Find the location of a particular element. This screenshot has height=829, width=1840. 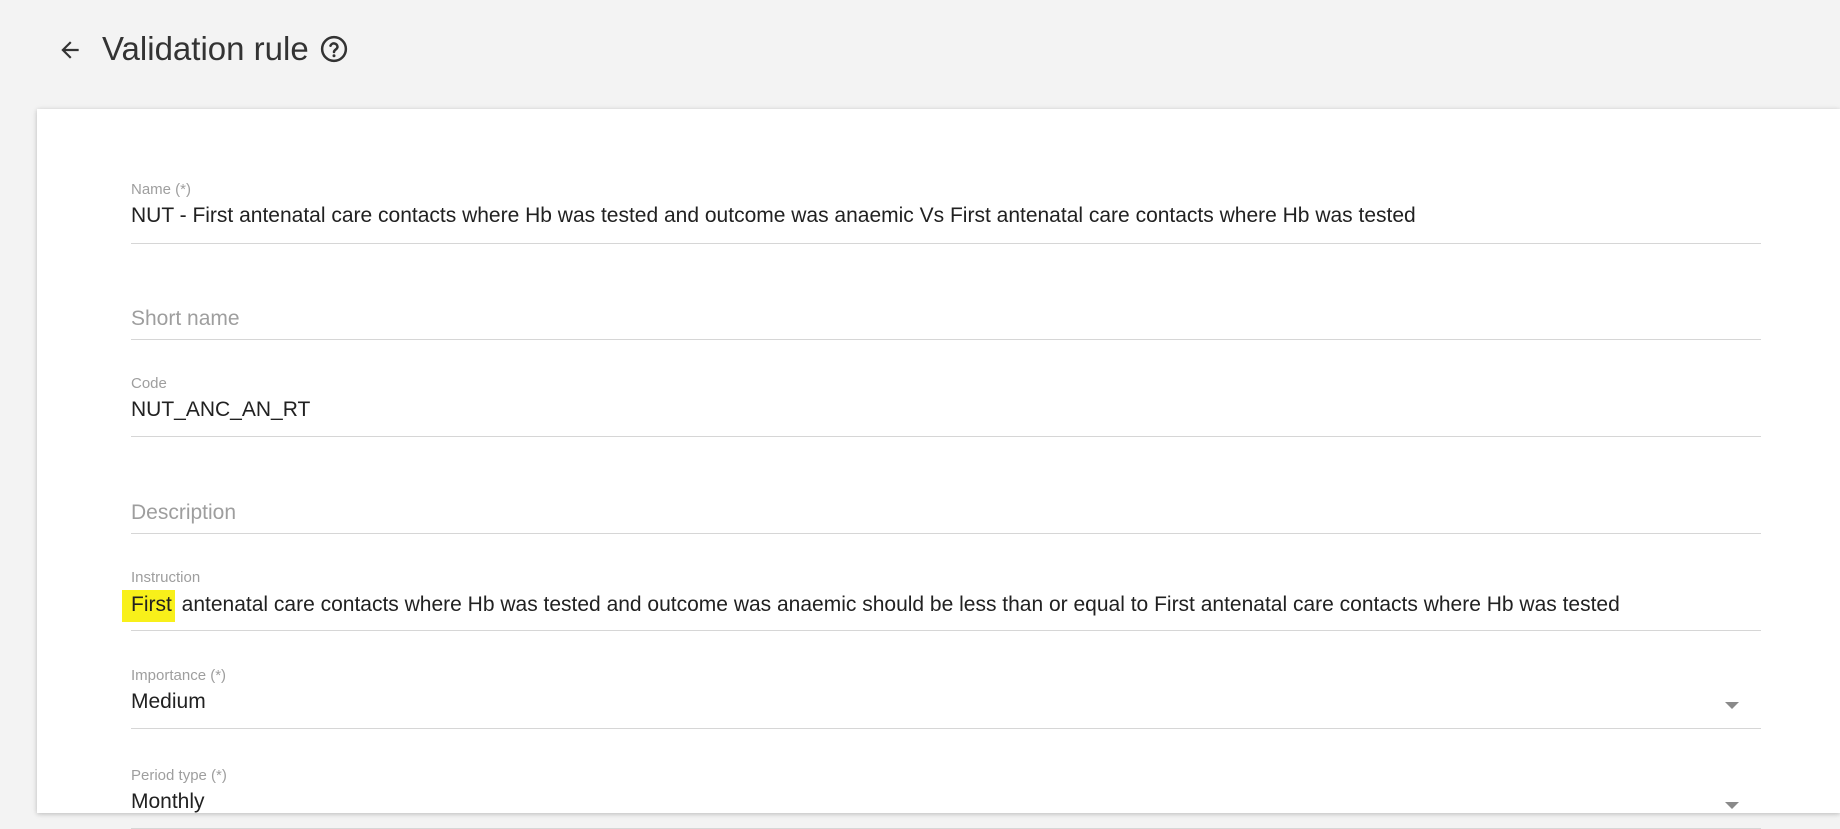

instruction-label: Instruction is located at coordinates (166, 577).